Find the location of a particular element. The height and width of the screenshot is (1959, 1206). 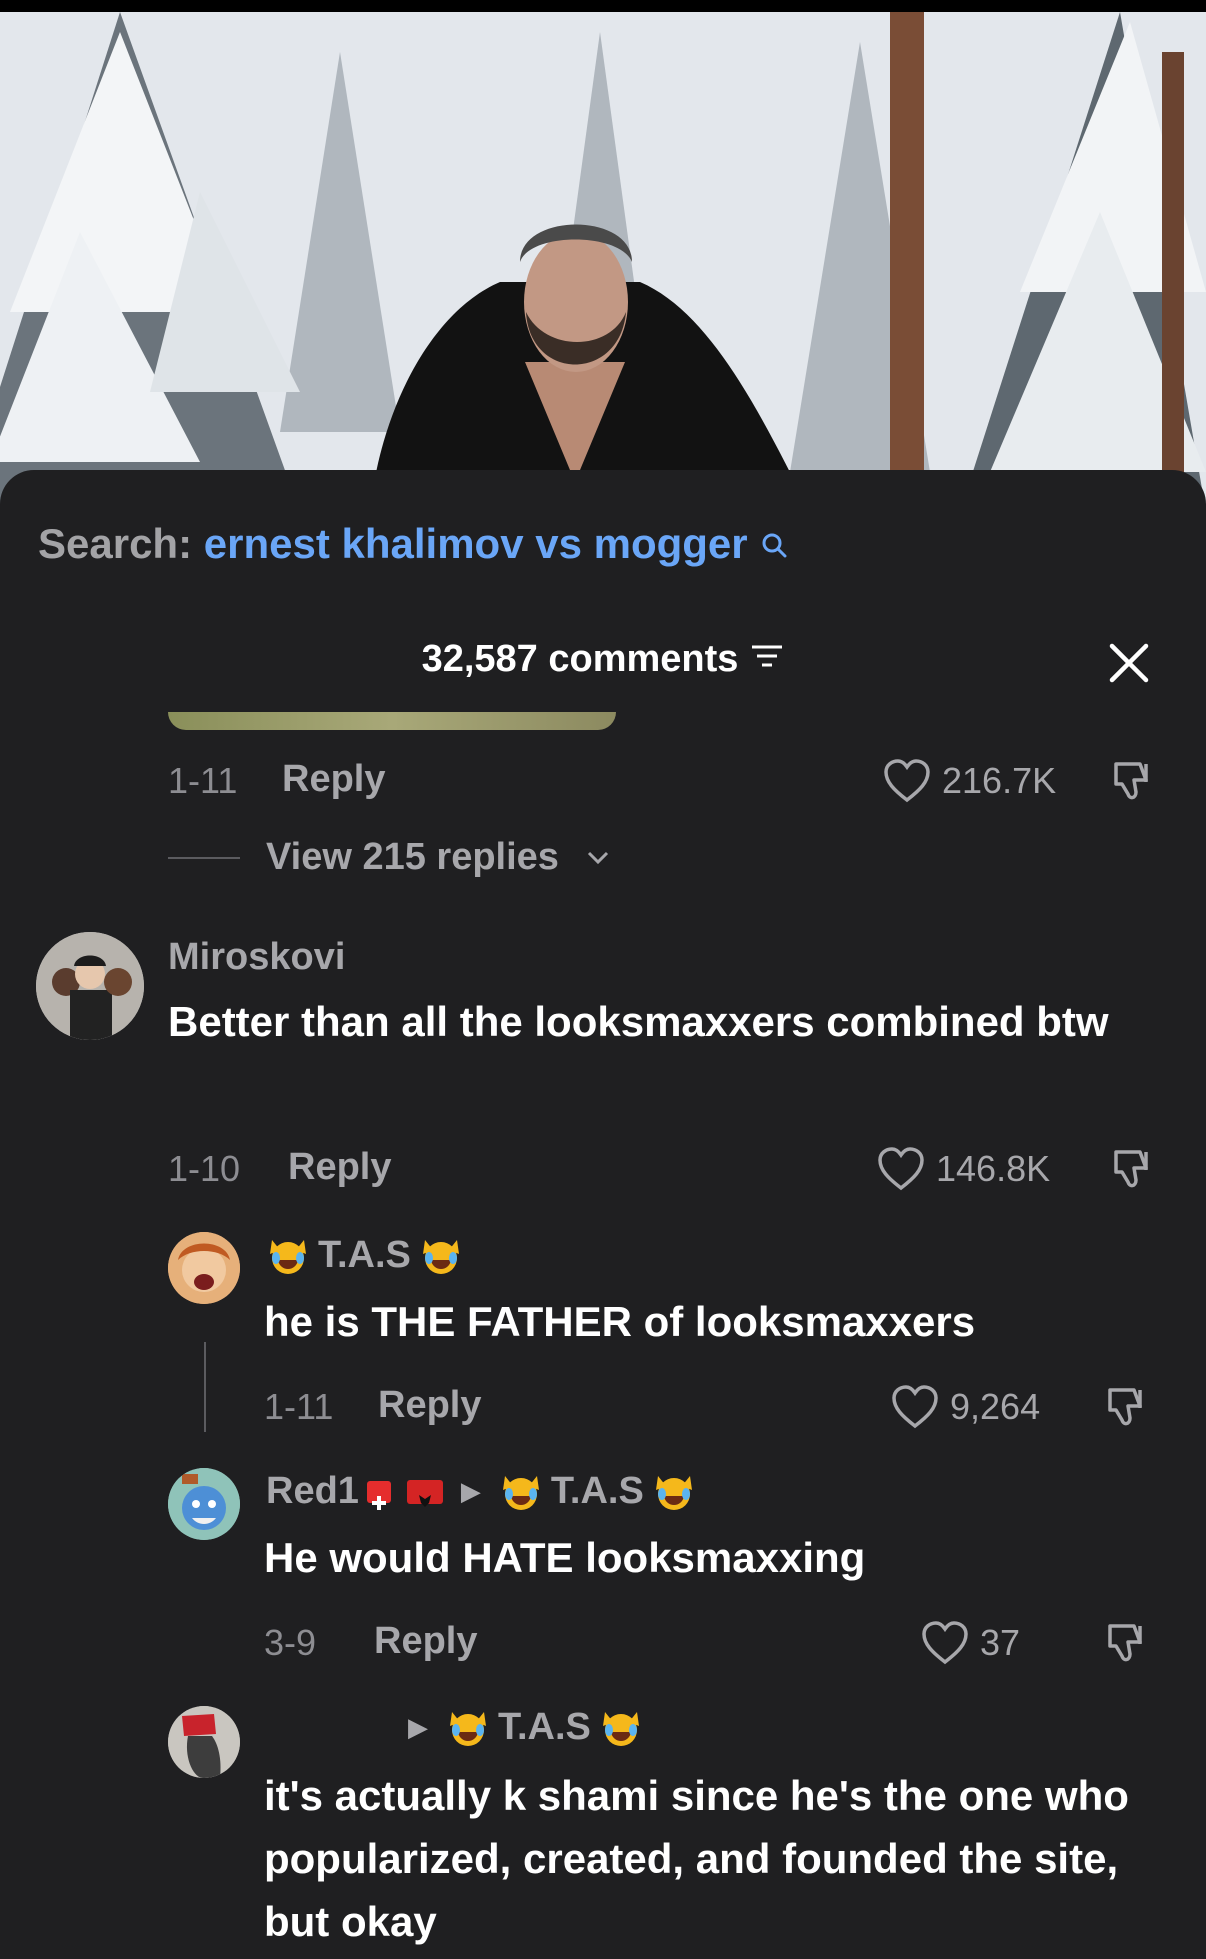

username-row: Red1 ▶ T.A.S is located at coordinates (481, 1491).